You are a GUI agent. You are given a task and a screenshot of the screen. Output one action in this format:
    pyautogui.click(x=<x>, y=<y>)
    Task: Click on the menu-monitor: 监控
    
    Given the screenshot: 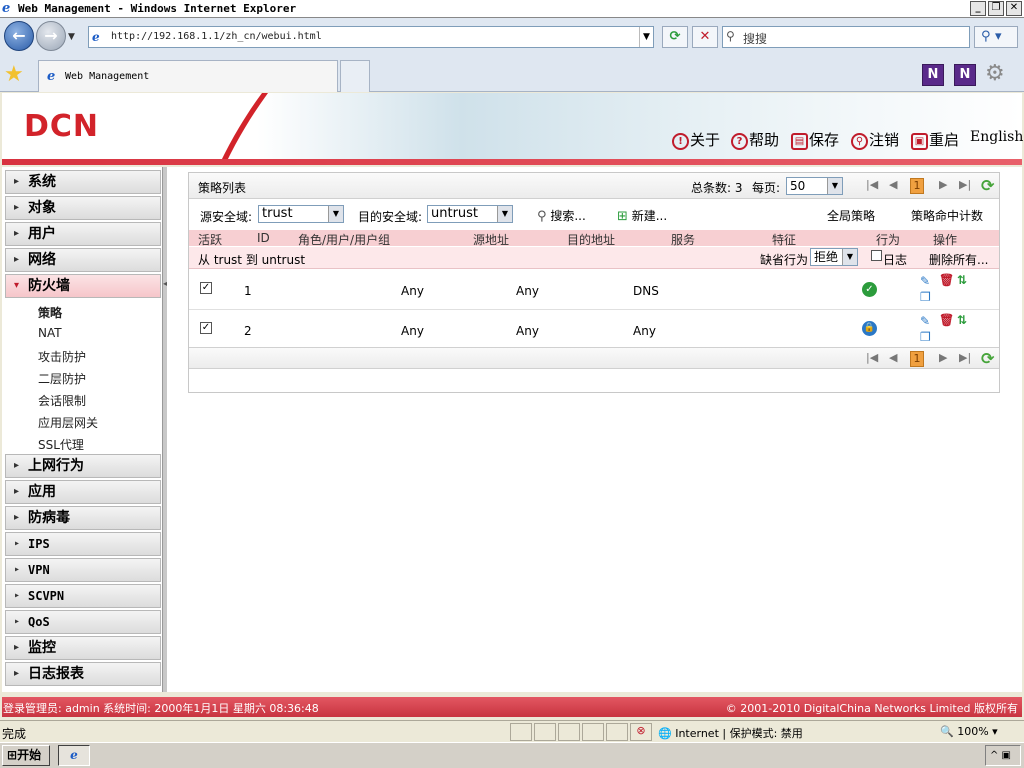 What is the action you would take?
    pyautogui.click(x=83, y=648)
    